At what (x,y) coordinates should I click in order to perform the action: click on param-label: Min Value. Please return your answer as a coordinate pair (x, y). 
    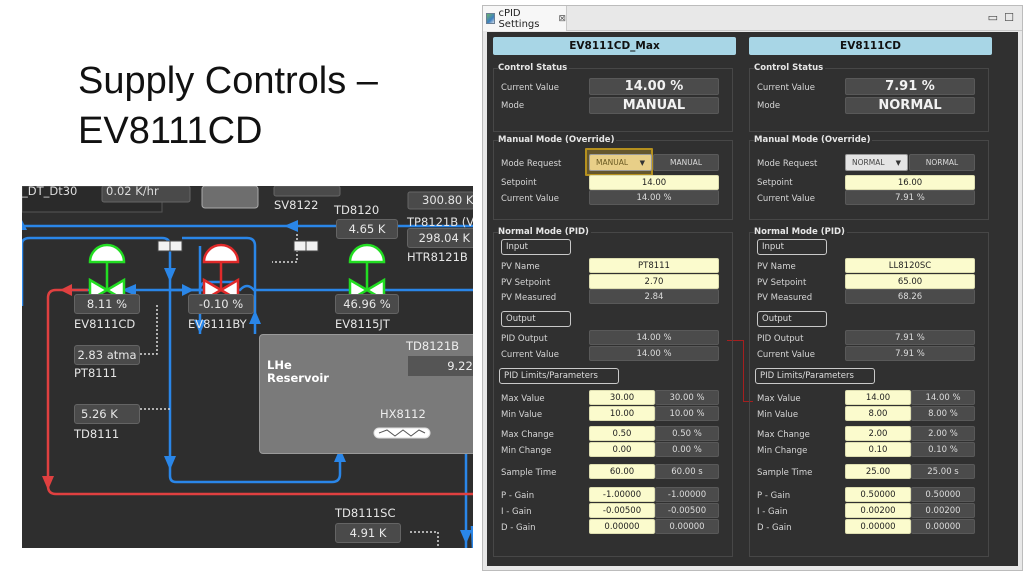
    Looking at the image, I should click on (522, 415).